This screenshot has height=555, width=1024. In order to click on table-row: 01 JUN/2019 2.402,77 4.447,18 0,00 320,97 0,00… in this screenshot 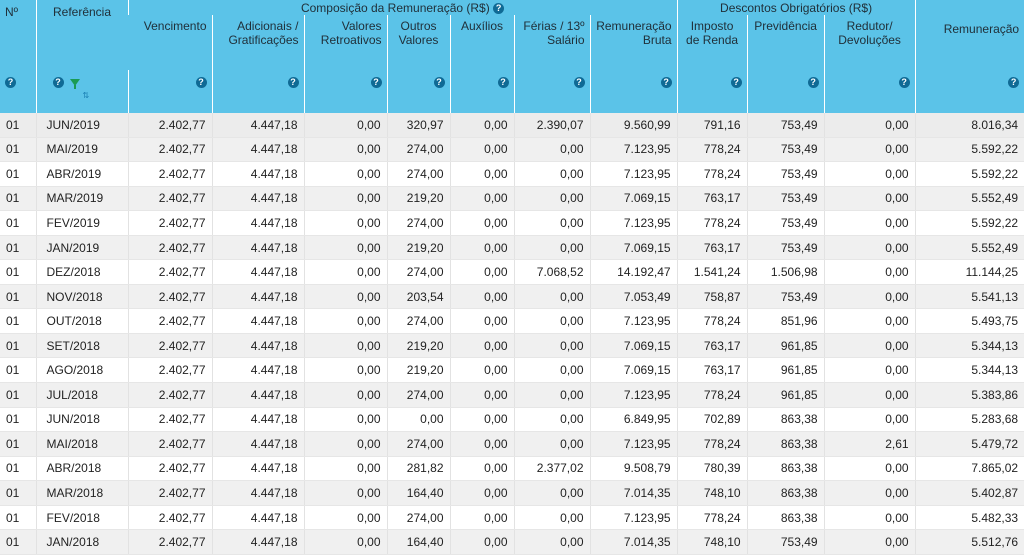, I will do `click(512, 125)`.